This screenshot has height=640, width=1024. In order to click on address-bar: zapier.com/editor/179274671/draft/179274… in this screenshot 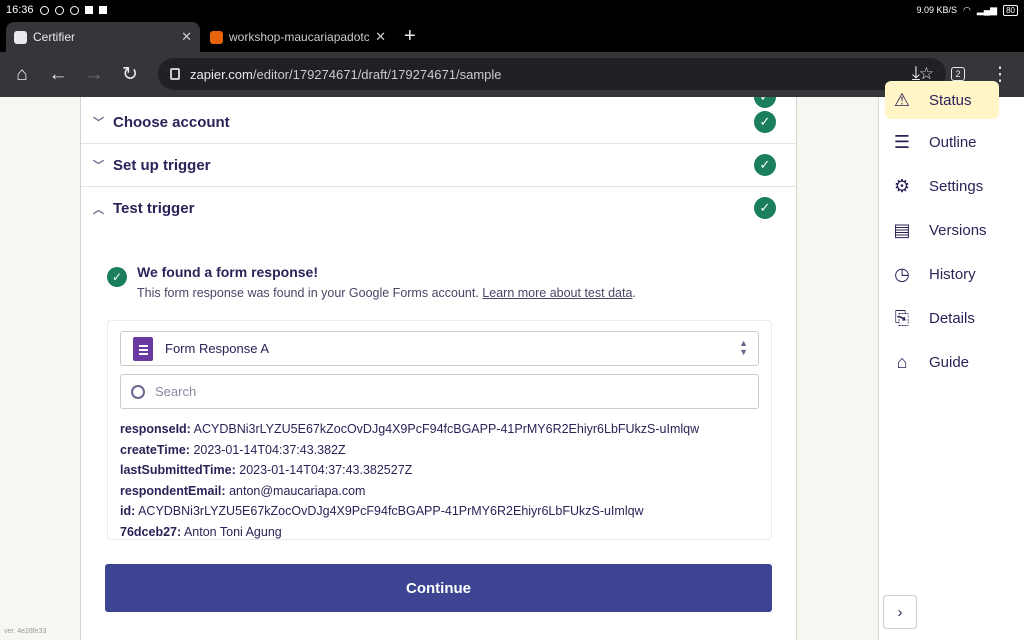, I will do `click(552, 74)`.